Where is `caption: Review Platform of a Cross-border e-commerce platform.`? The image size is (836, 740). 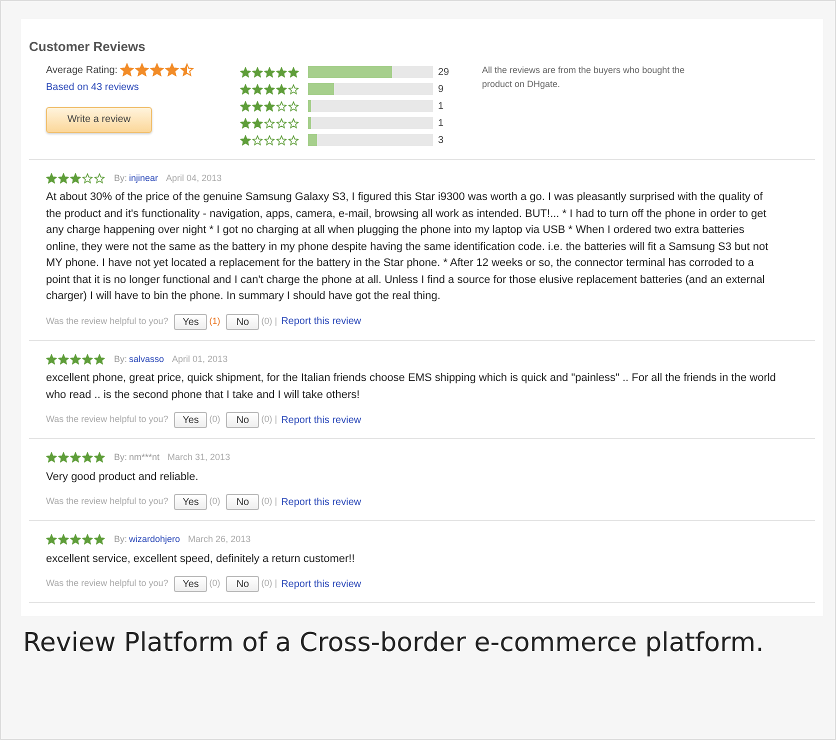 caption: Review Platform of a Cross-border e-commerce platform. is located at coordinates (394, 643).